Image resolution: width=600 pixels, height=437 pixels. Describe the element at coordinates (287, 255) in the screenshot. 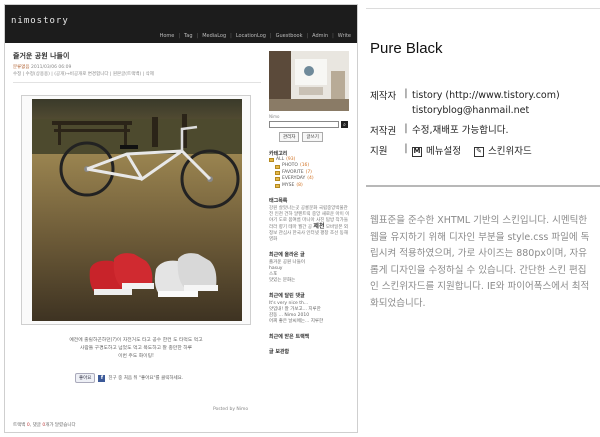

I see `recent-posts-title: 최근에 올라온 글` at that location.